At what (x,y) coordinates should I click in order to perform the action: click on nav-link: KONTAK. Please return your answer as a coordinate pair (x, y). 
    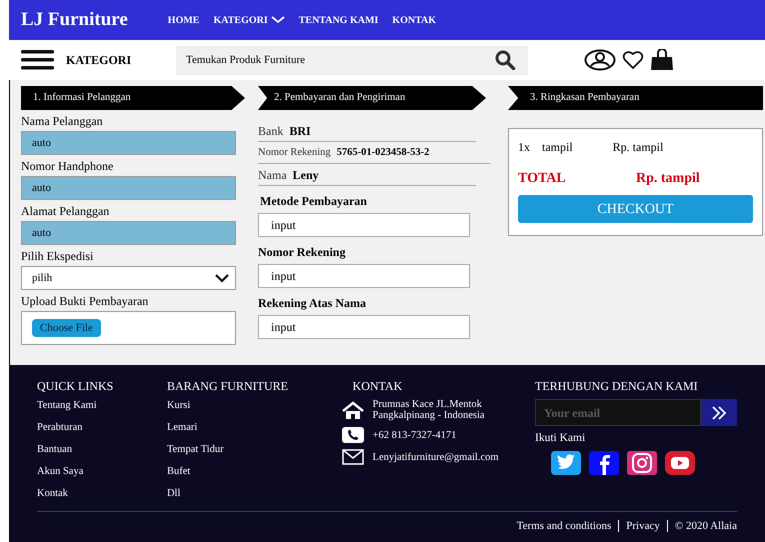
    Looking at the image, I should click on (414, 20).